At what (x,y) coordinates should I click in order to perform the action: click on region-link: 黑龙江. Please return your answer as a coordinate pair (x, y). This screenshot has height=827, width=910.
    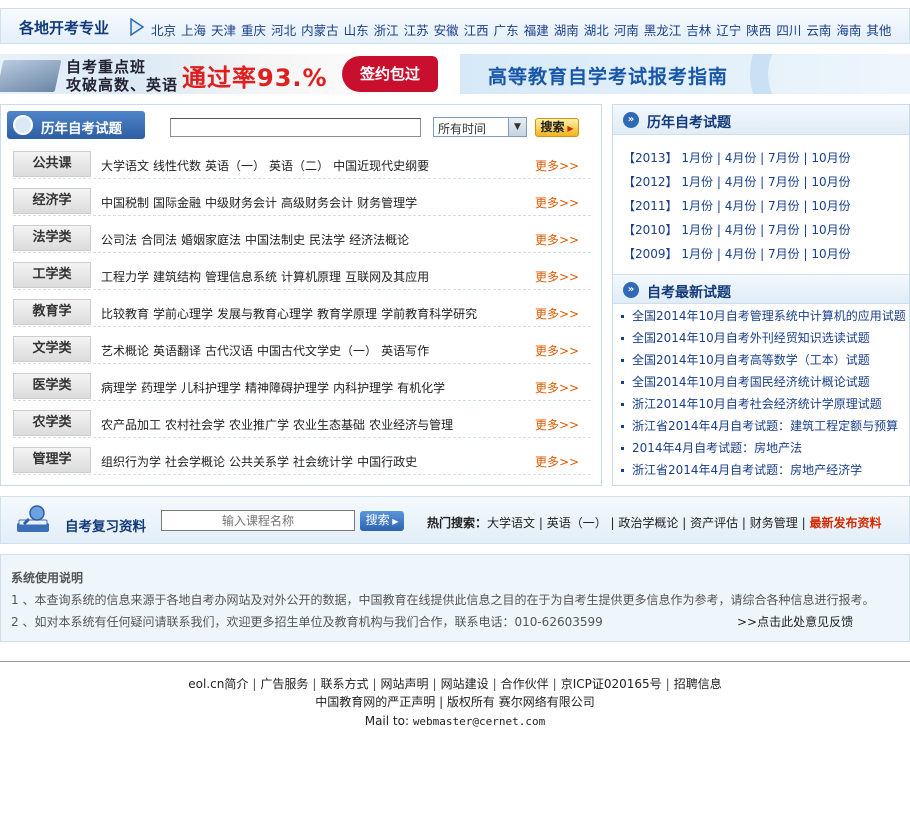
    Looking at the image, I should click on (663, 30).